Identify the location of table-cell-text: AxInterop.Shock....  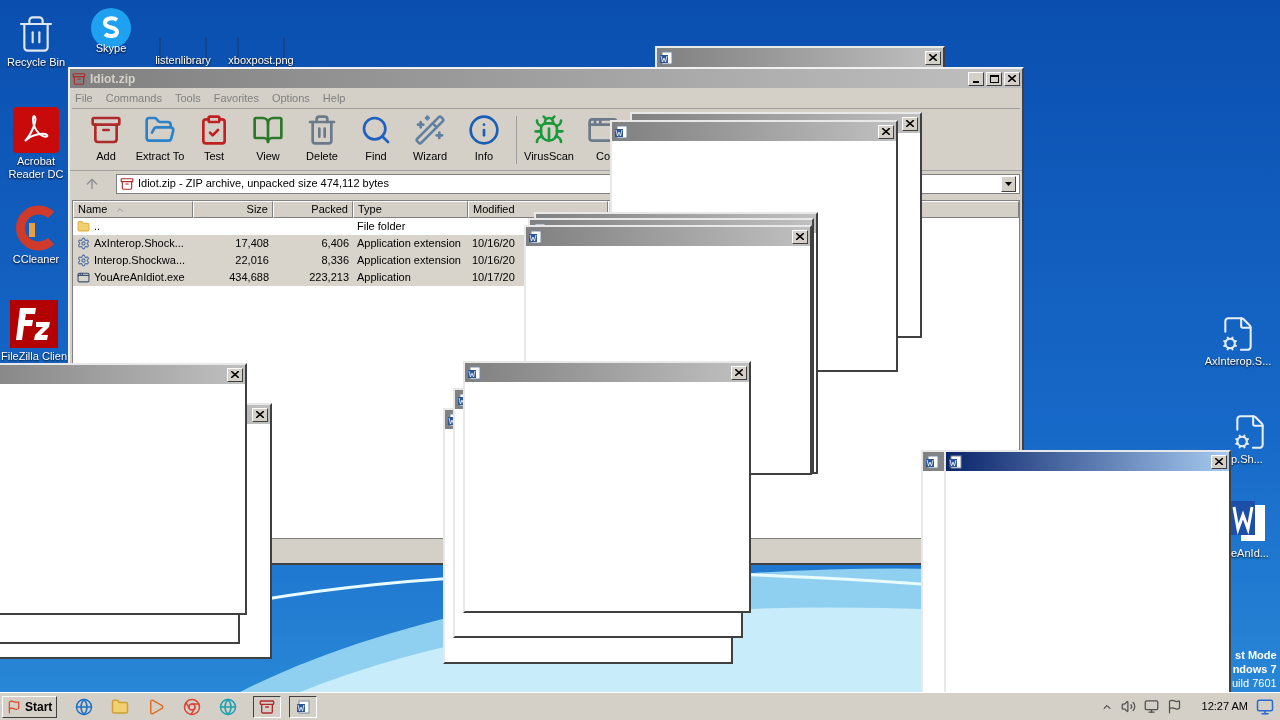
(139, 244).